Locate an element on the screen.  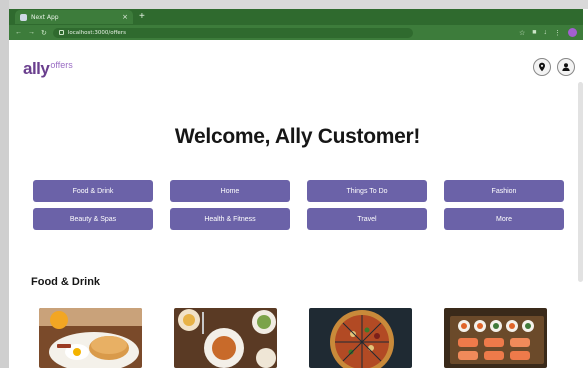
reload-icon: ↻ is located at coordinates (44, 33).